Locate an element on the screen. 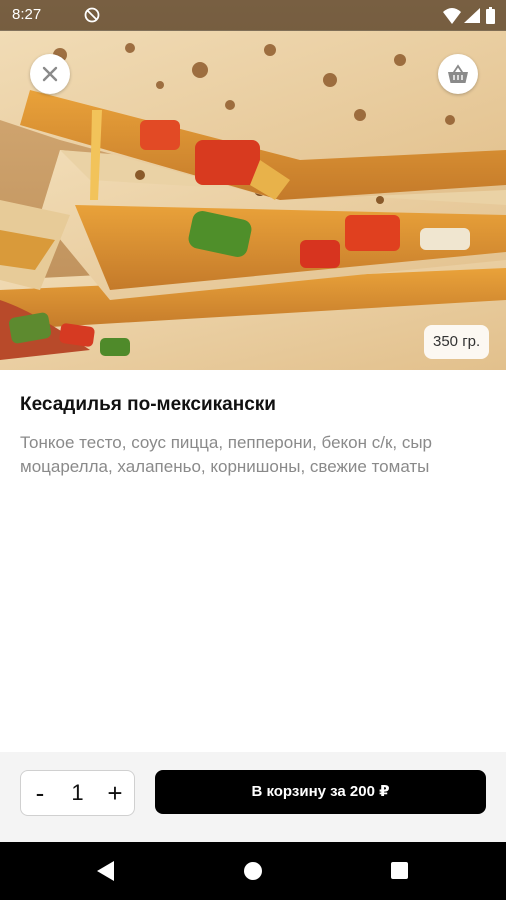 The height and width of the screenshot is (900, 506). battery-icon is located at coordinates (490, 15).